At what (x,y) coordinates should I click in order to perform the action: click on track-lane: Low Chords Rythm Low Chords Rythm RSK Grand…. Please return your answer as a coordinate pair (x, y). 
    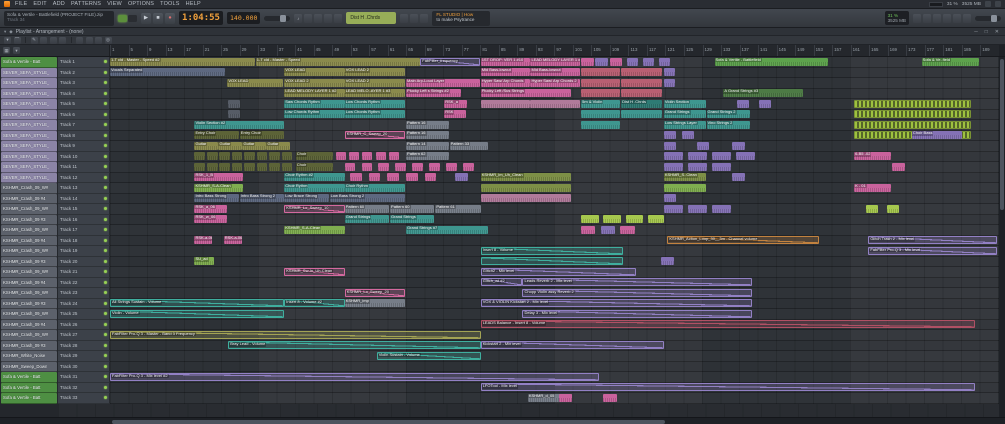
    Looking at the image, I should click on (554, 114).